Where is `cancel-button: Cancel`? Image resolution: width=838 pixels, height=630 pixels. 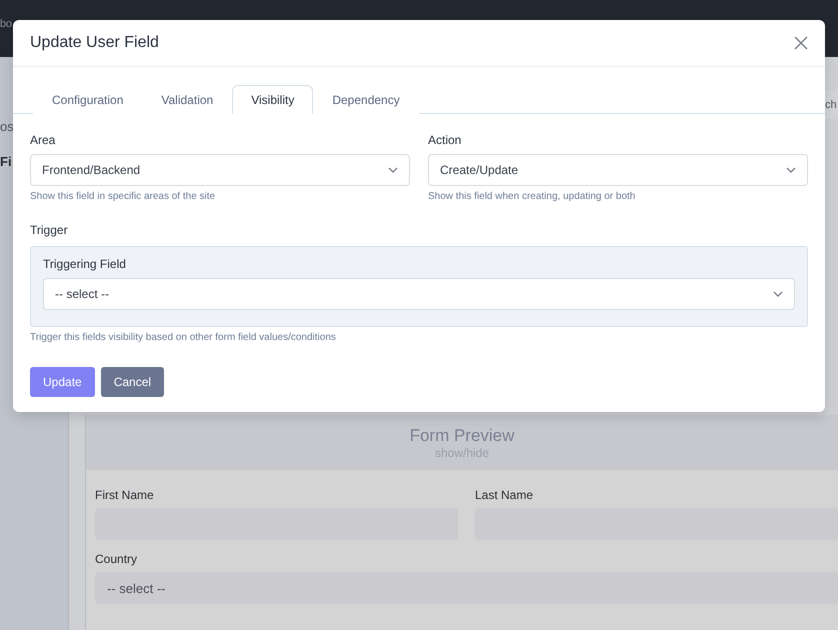
cancel-button: Cancel is located at coordinates (132, 382).